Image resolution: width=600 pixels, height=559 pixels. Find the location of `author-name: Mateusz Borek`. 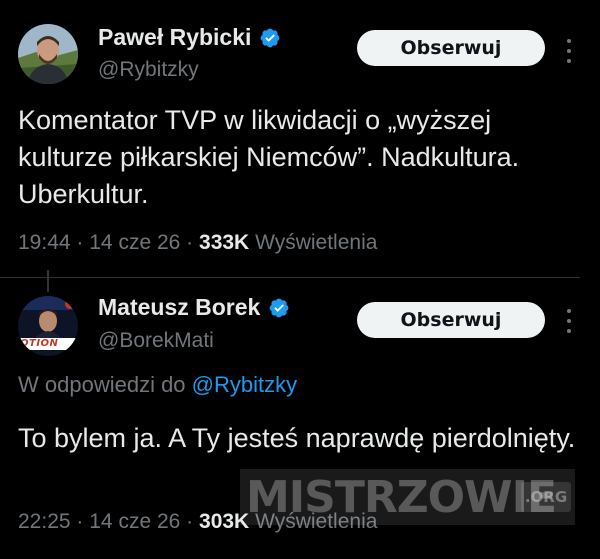

author-name: Mateusz Borek is located at coordinates (179, 307).